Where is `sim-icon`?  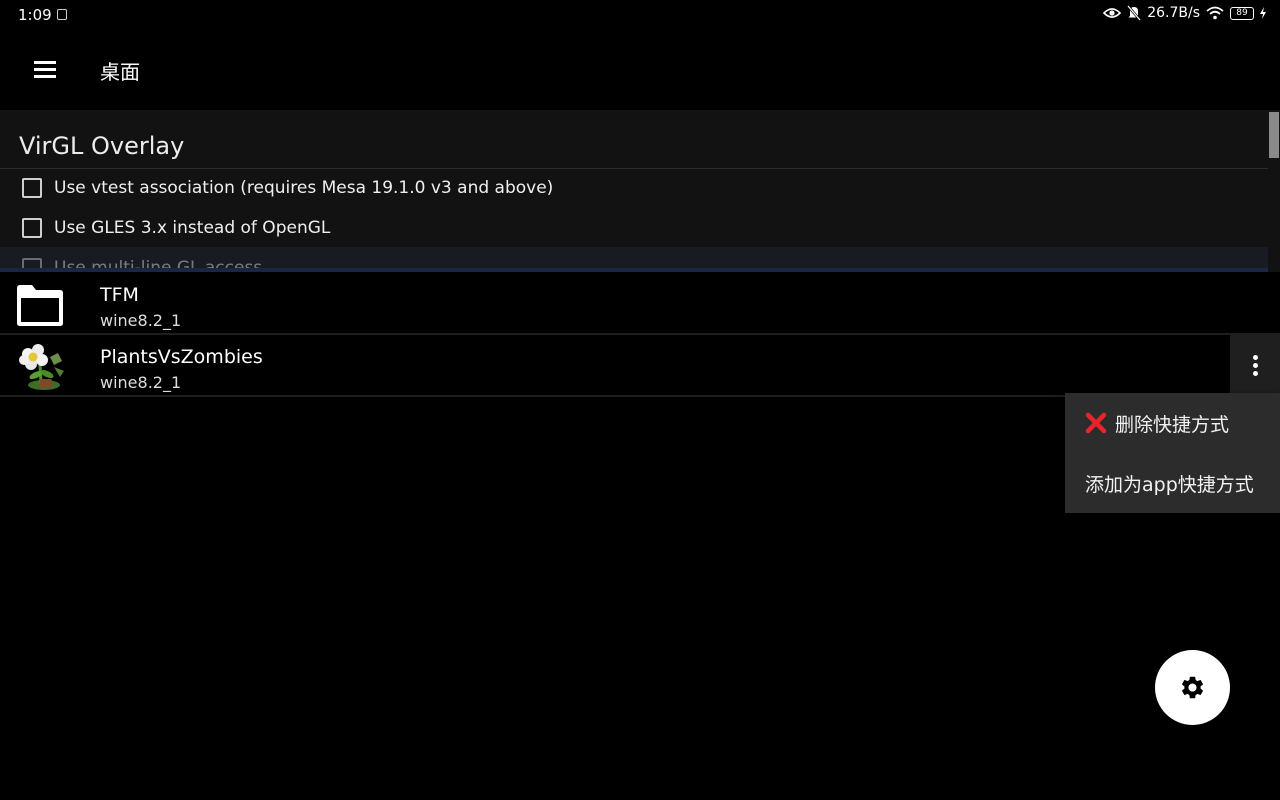 sim-icon is located at coordinates (62, 14).